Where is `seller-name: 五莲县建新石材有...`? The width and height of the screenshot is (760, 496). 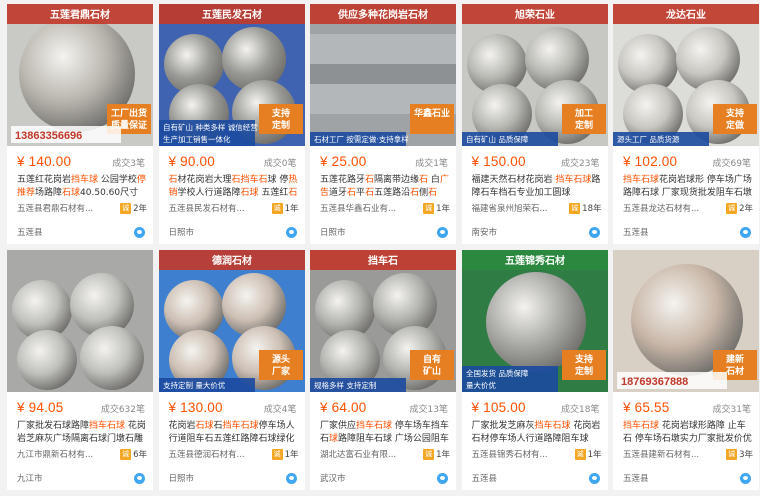
seller-name: 五莲县建新石材有... is located at coordinates (674, 454).